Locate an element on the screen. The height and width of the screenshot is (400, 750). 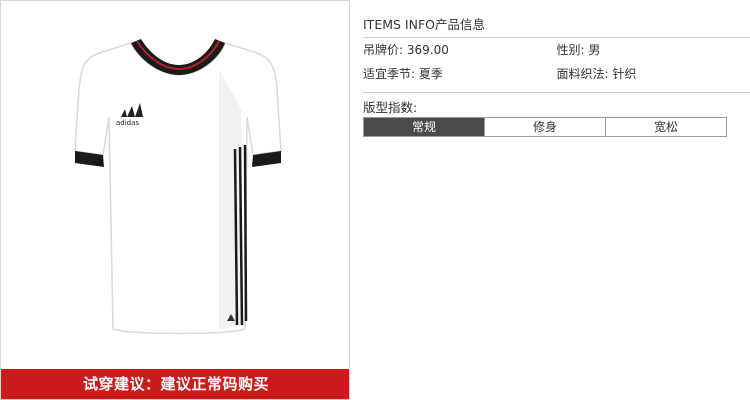
fit-advice-banner: 试穿建议：建议正常码购买 is located at coordinates (175, 384).